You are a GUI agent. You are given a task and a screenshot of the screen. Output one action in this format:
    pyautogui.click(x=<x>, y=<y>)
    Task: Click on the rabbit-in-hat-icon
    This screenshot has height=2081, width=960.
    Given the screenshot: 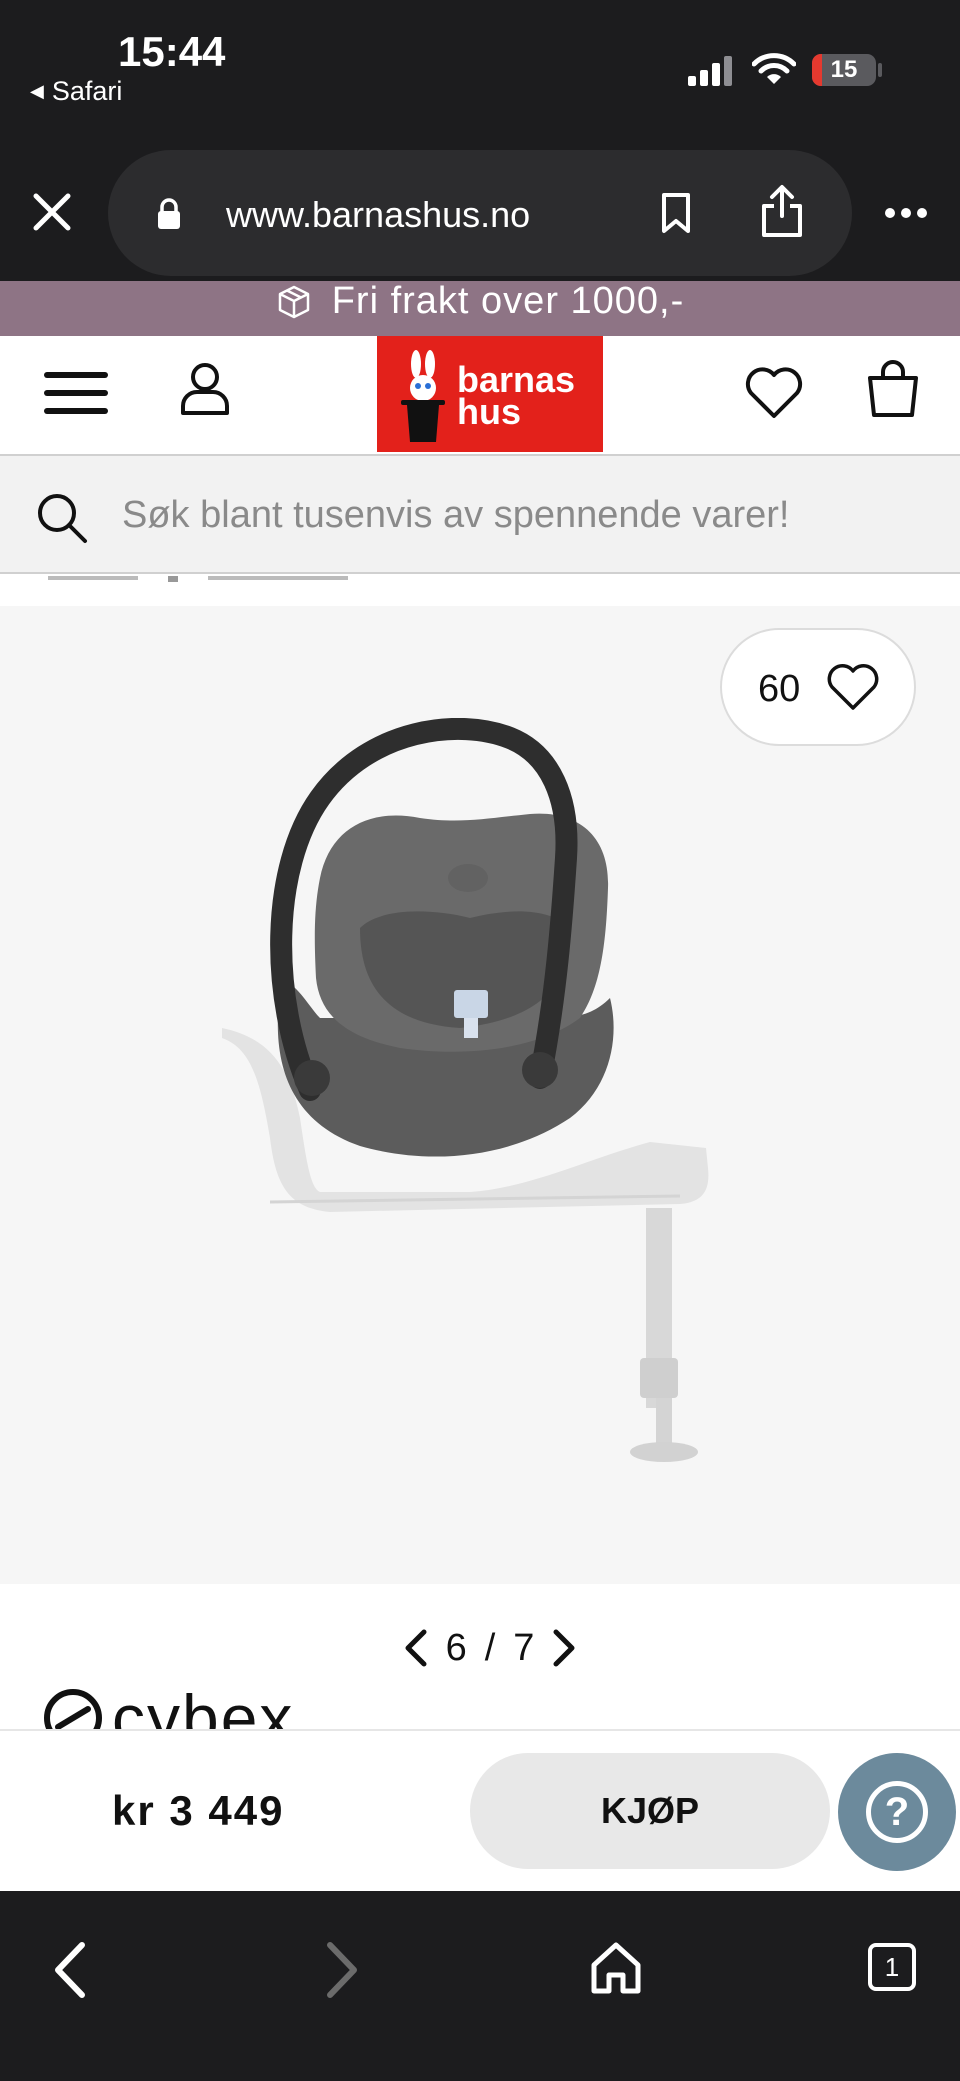 What is the action you would take?
    pyautogui.click(x=423, y=396)
    